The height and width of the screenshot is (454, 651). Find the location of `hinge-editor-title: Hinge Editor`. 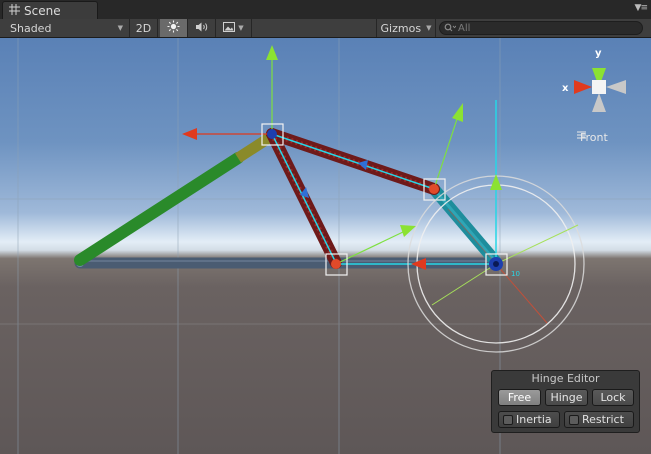

hinge-editor-title: Hinge Editor is located at coordinates (565, 378).